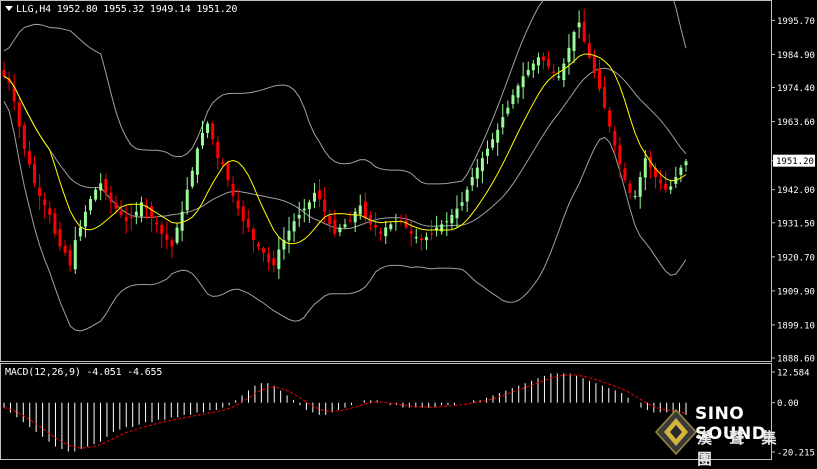  Describe the element at coordinates (796, 123) in the screenshot. I see `price-tick-label: 1963.60` at that location.